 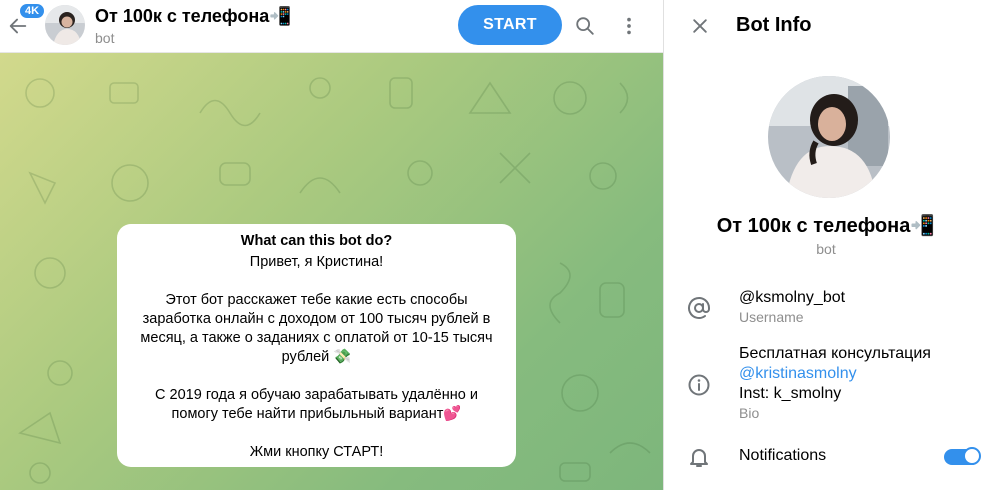 I want to click on bio-row-icon, so click(x=699, y=385).